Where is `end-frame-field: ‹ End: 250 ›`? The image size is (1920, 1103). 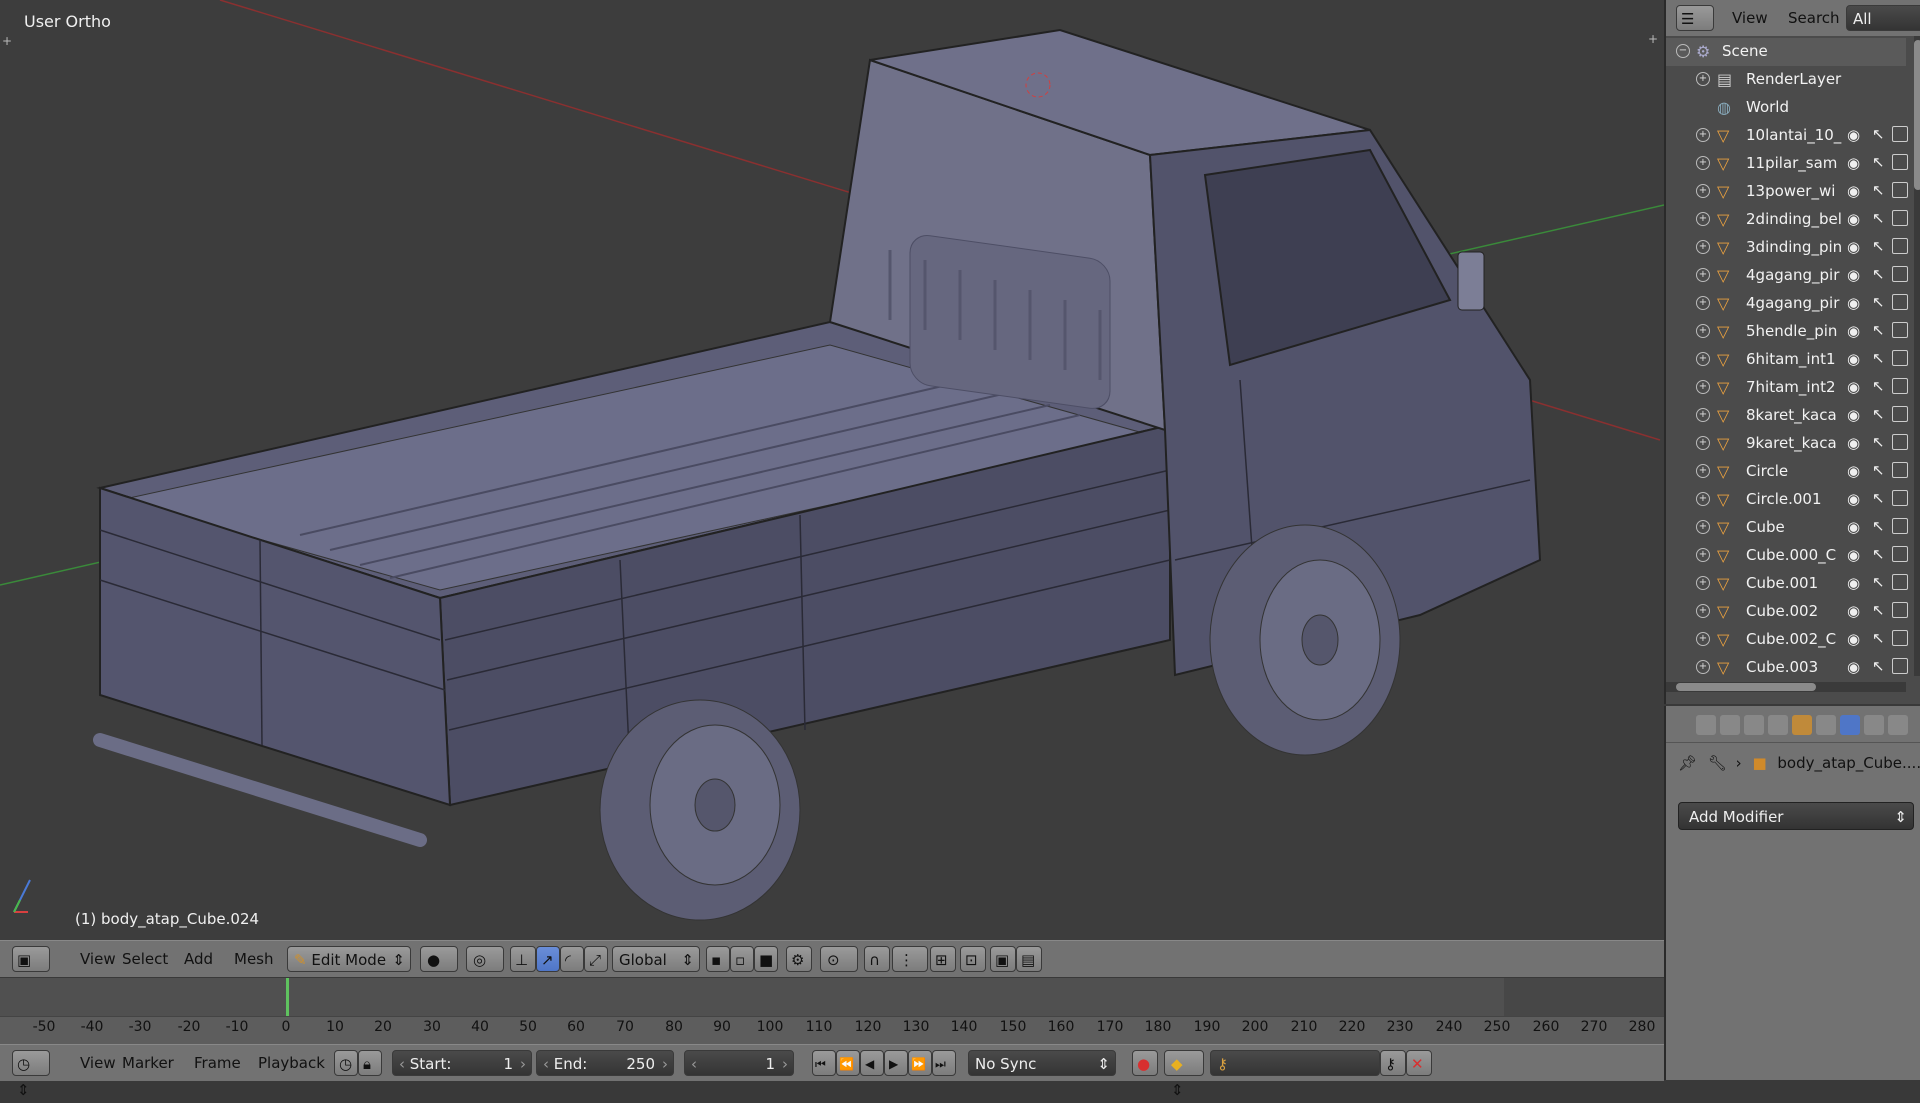
end-frame-field: ‹ End: 250 › is located at coordinates (605, 1063).